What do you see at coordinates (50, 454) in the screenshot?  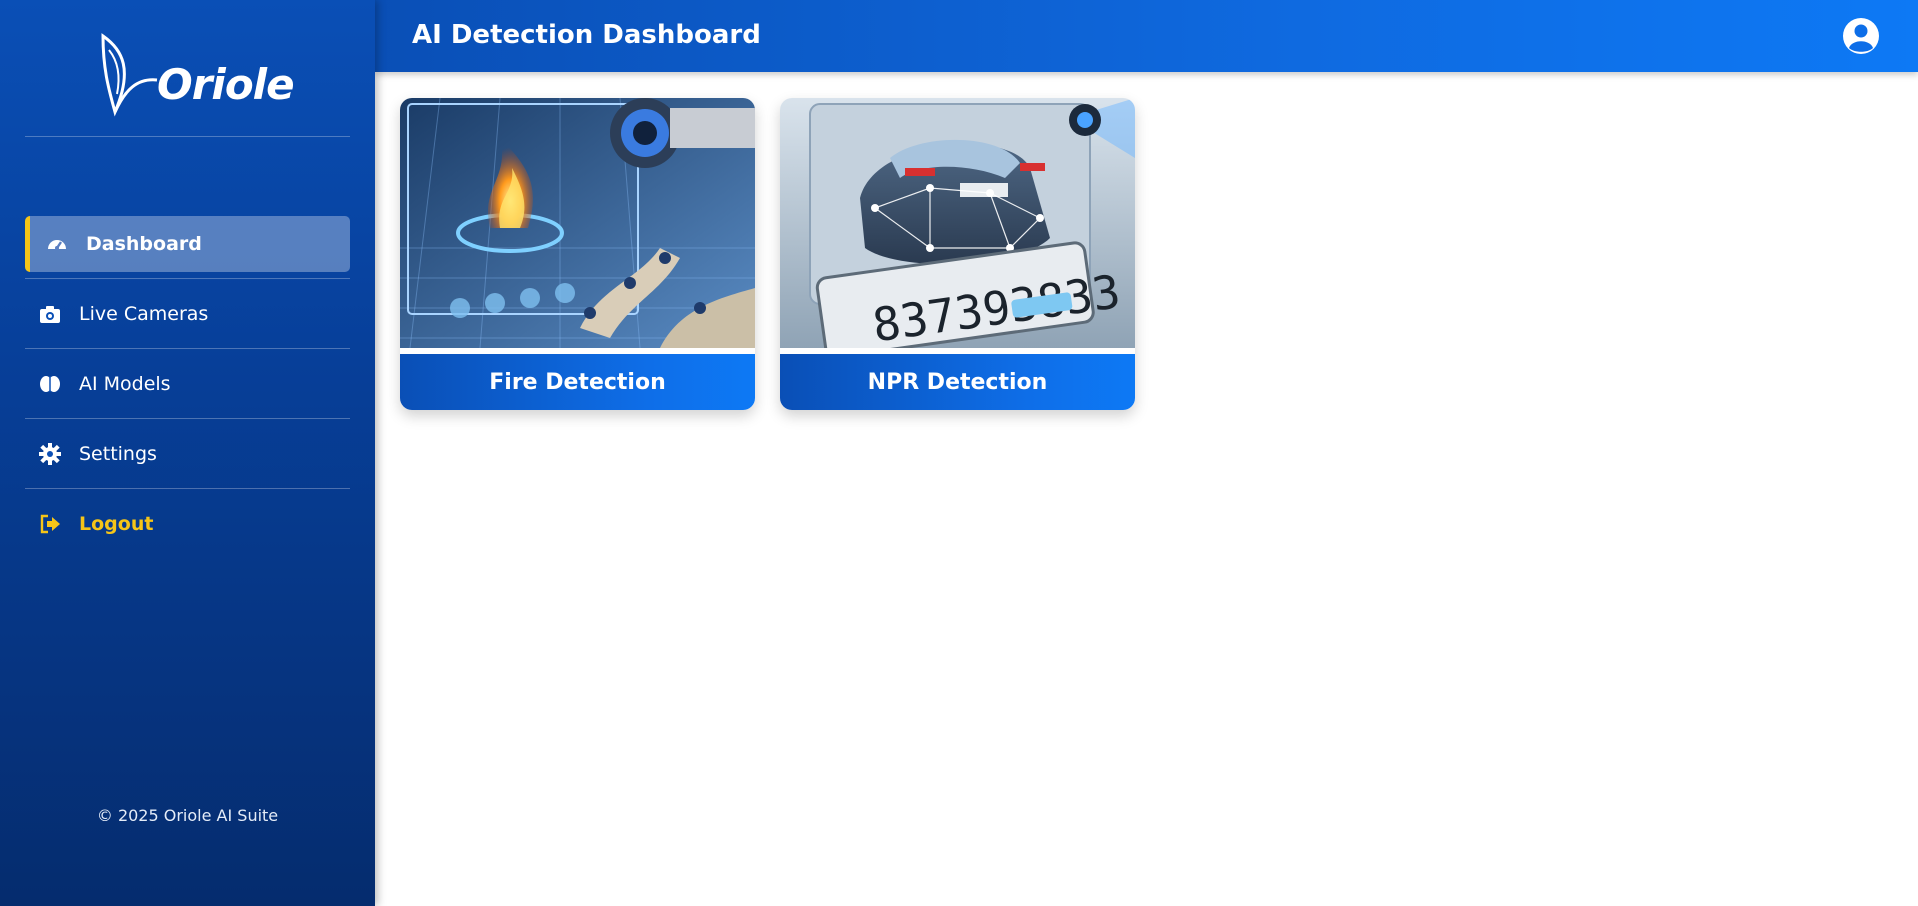 I see `gear-icon` at bounding box center [50, 454].